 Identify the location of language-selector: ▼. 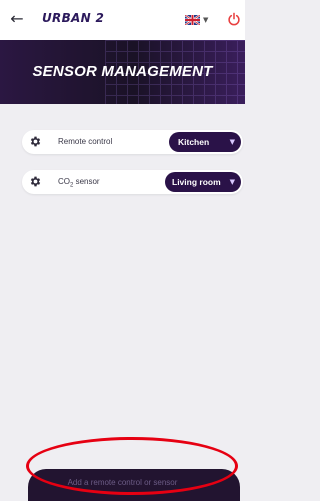
(199, 20).